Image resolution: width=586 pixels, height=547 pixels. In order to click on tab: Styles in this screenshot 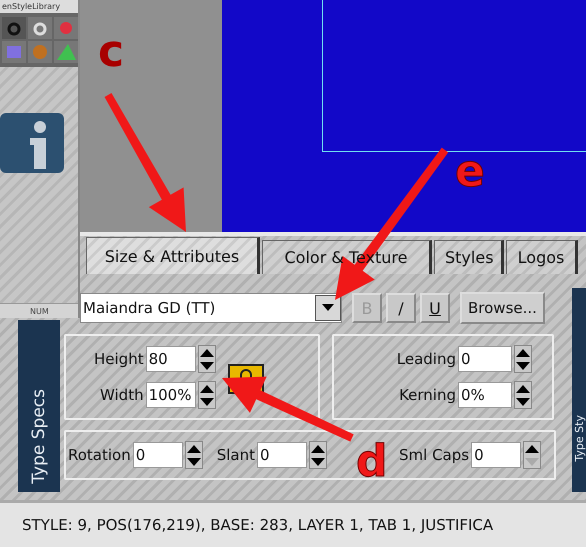, I will do `click(469, 257)`.